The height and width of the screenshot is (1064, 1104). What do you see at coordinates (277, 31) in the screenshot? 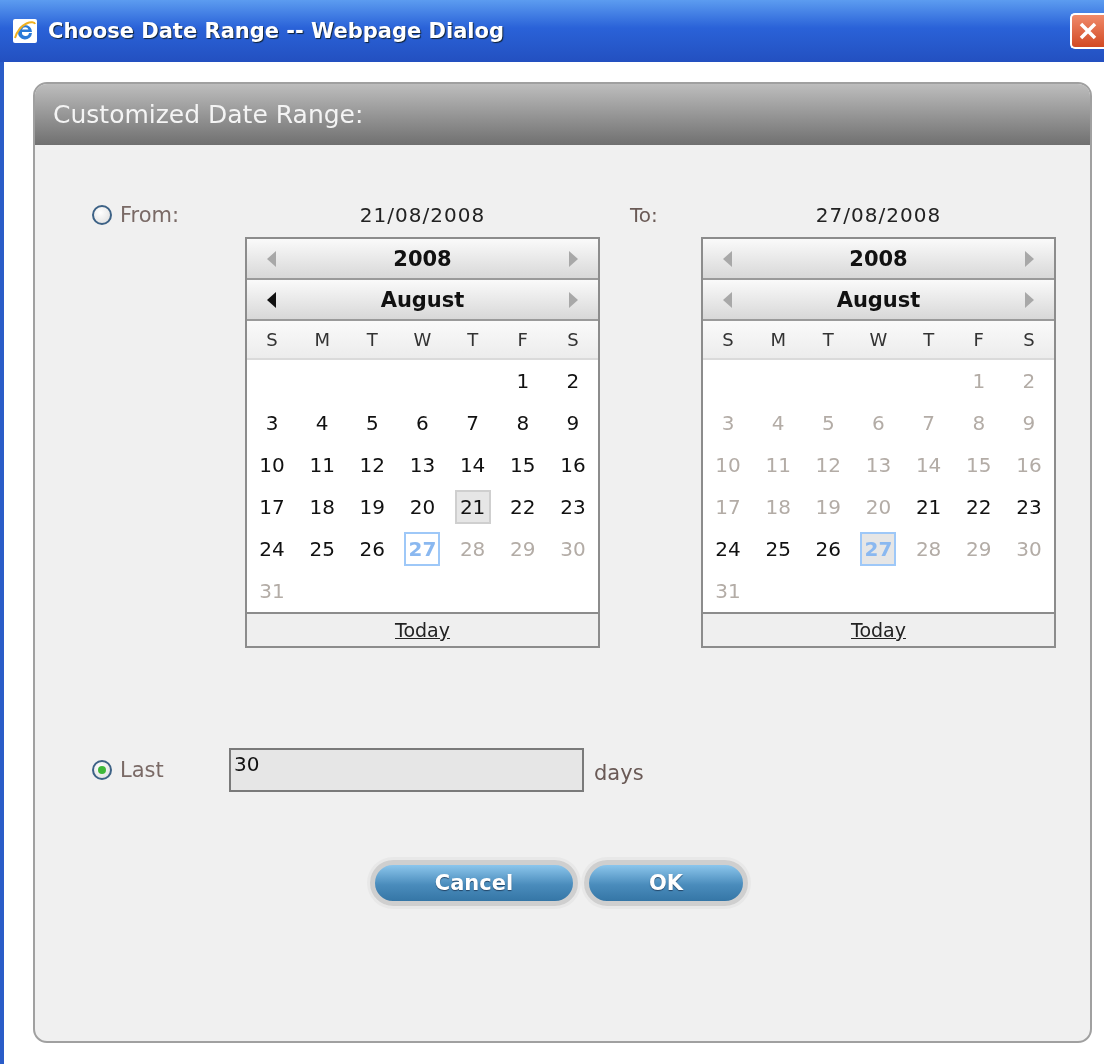
I see `window-title: Choose Date Range -- Webpage Dialog` at bounding box center [277, 31].